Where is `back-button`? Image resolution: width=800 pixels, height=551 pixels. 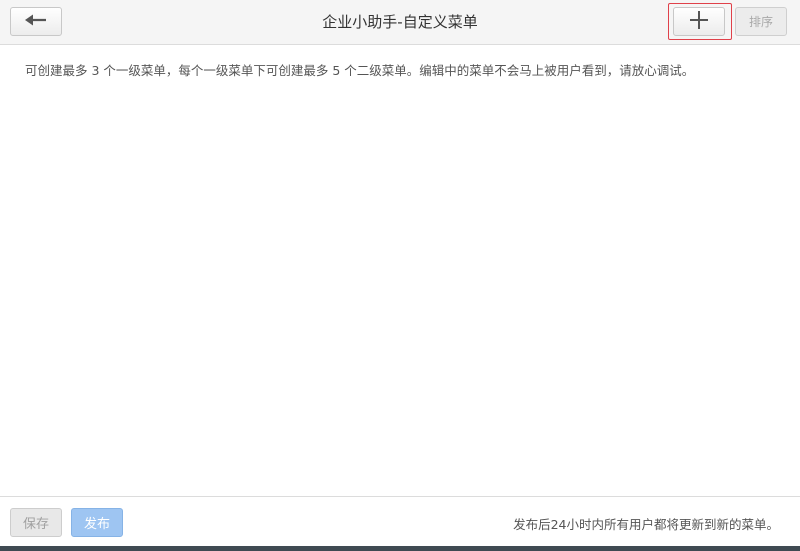 back-button is located at coordinates (36, 21).